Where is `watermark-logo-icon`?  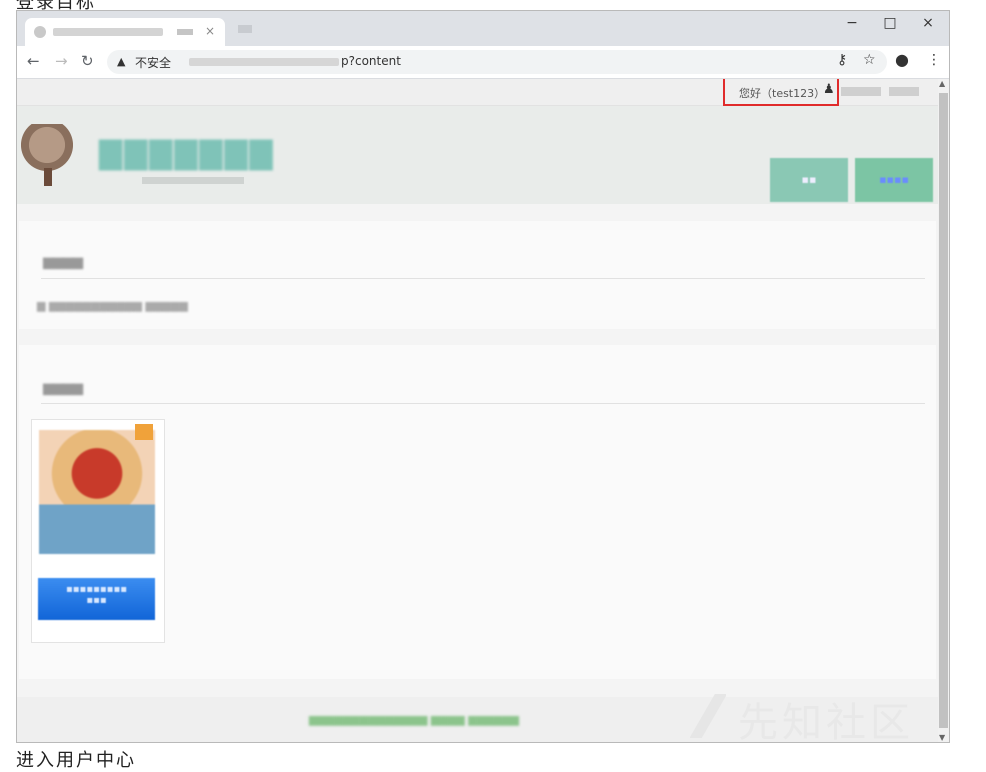
watermark-logo-icon is located at coordinates (708, 716).